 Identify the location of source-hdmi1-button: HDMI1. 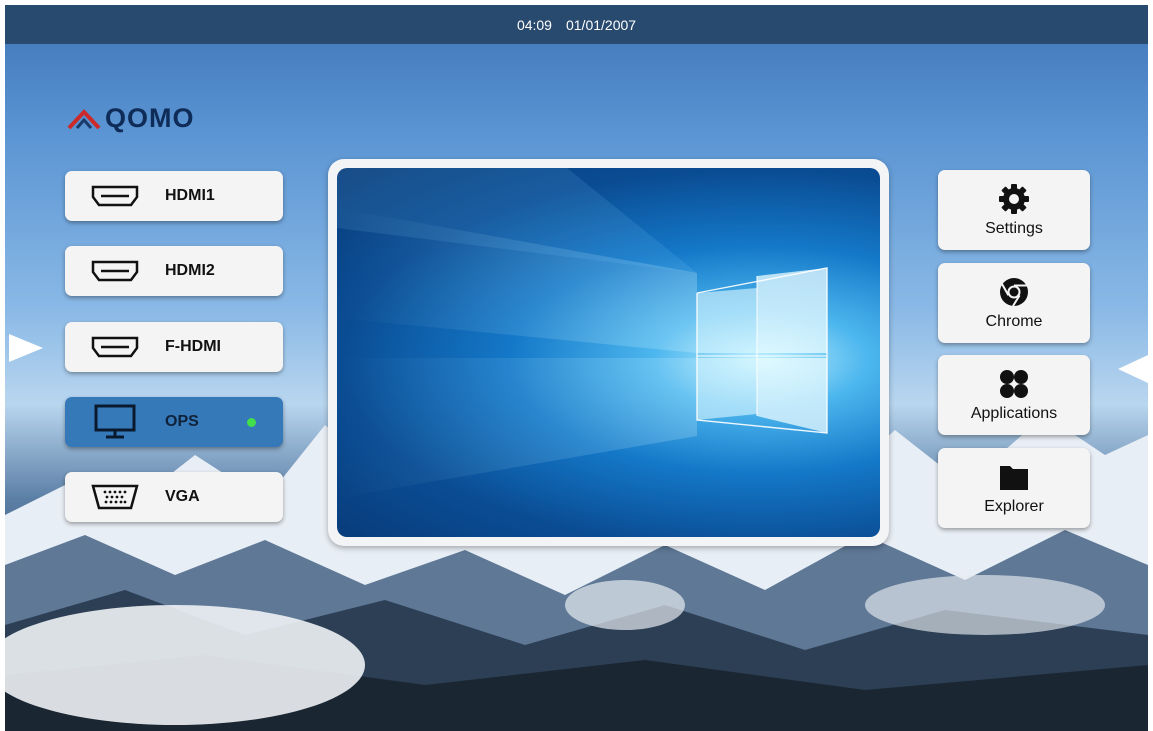
(174, 196).